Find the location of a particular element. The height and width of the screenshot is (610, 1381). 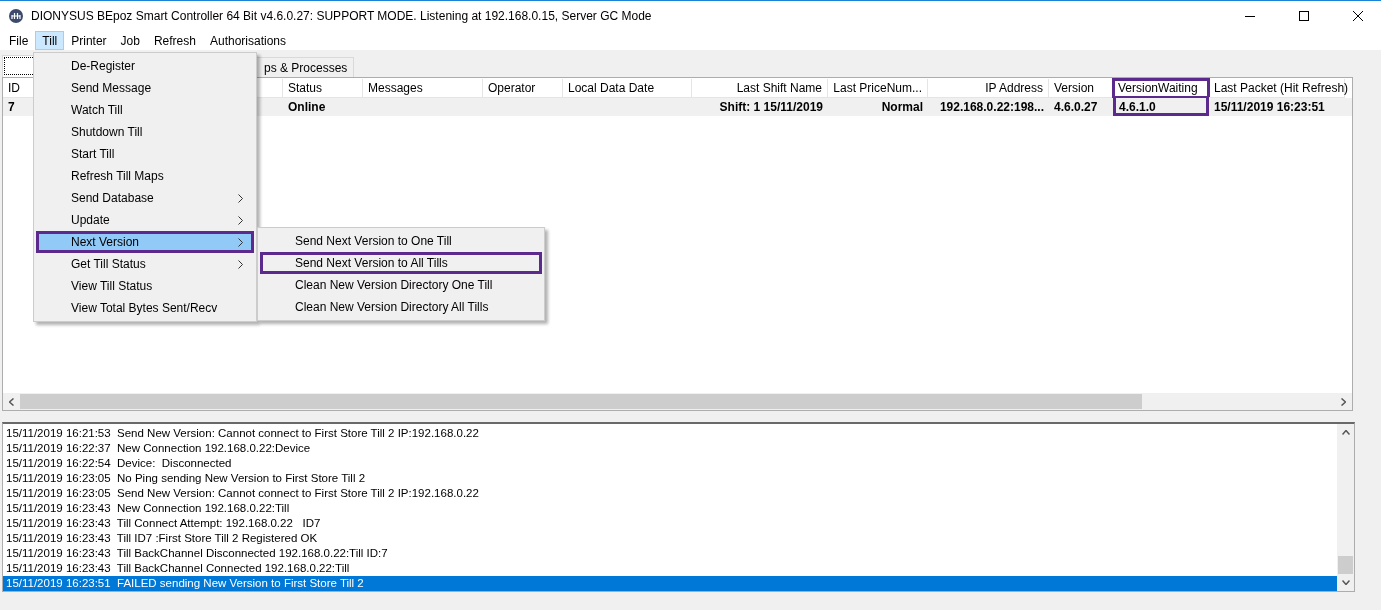

horizontal-scrollbar is located at coordinates (677, 401).